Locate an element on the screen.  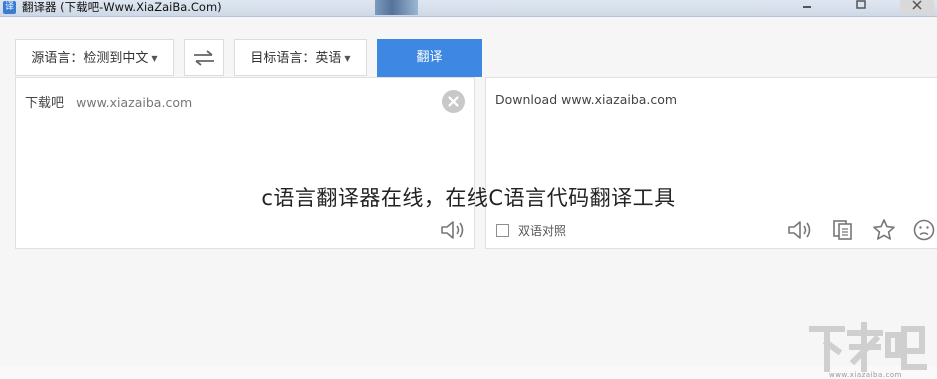
overlay-caption: c语言翻译器在线，在线C语言代码翻译工具 is located at coordinates (468, 198).